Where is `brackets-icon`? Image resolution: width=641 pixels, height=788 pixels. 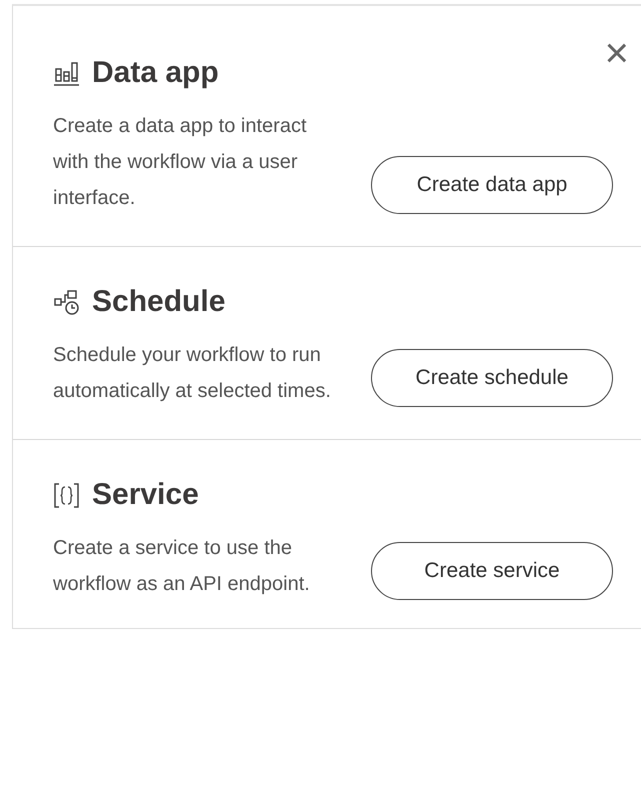 brackets-icon is located at coordinates (66, 495).